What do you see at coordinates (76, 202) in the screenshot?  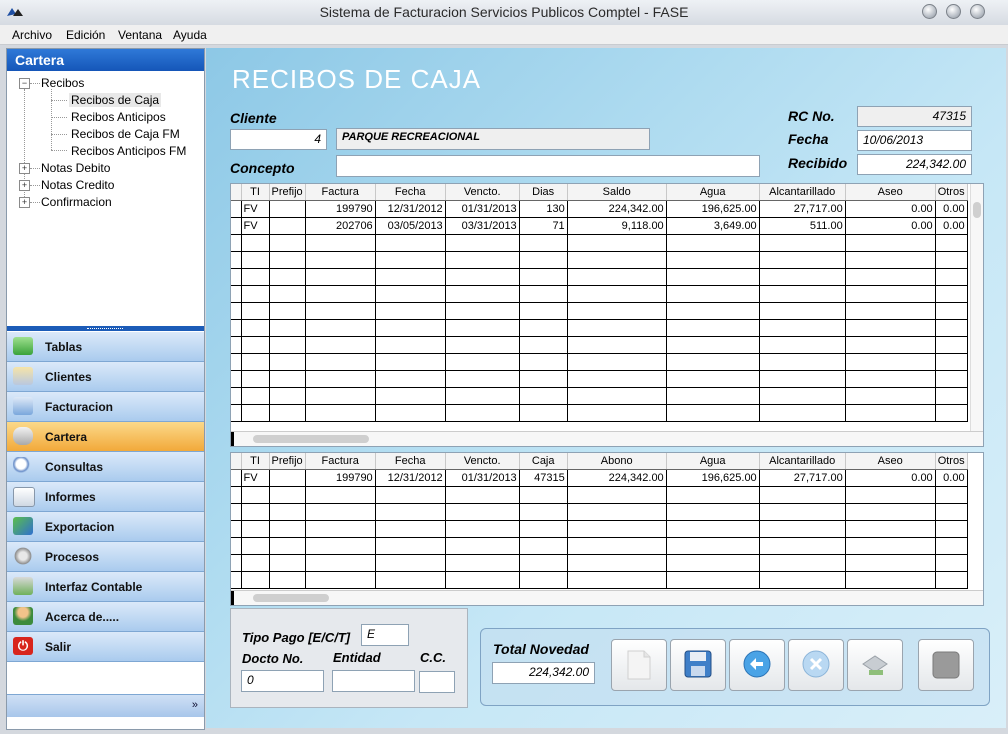 I see `tree-item-confirmacion: Confirmacion` at bounding box center [76, 202].